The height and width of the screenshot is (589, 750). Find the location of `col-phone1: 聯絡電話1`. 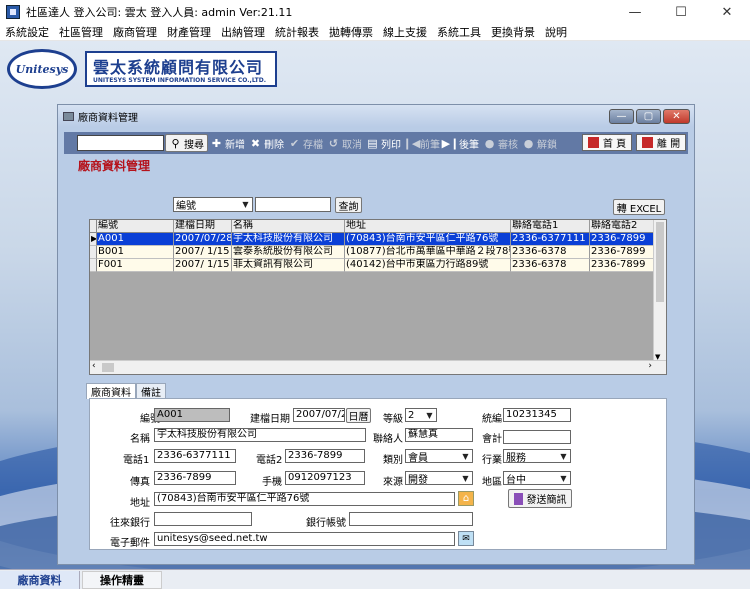

col-phone1: 聯絡電話1 is located at coordinates (550, 226).